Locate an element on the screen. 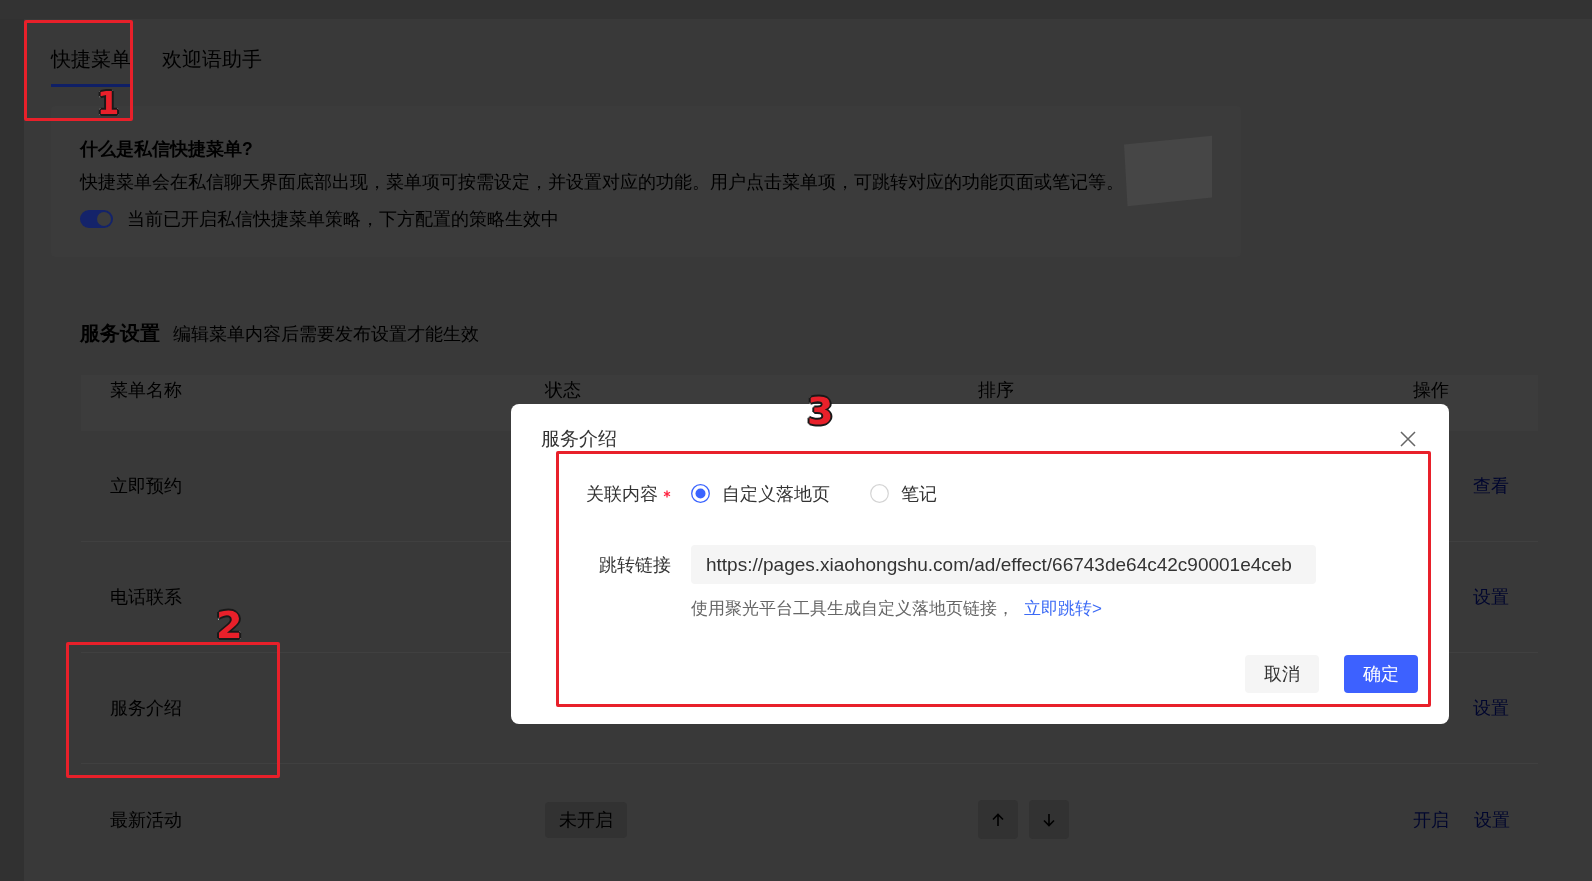  section-title: 服务设置 is located at coordinates (120, 333).